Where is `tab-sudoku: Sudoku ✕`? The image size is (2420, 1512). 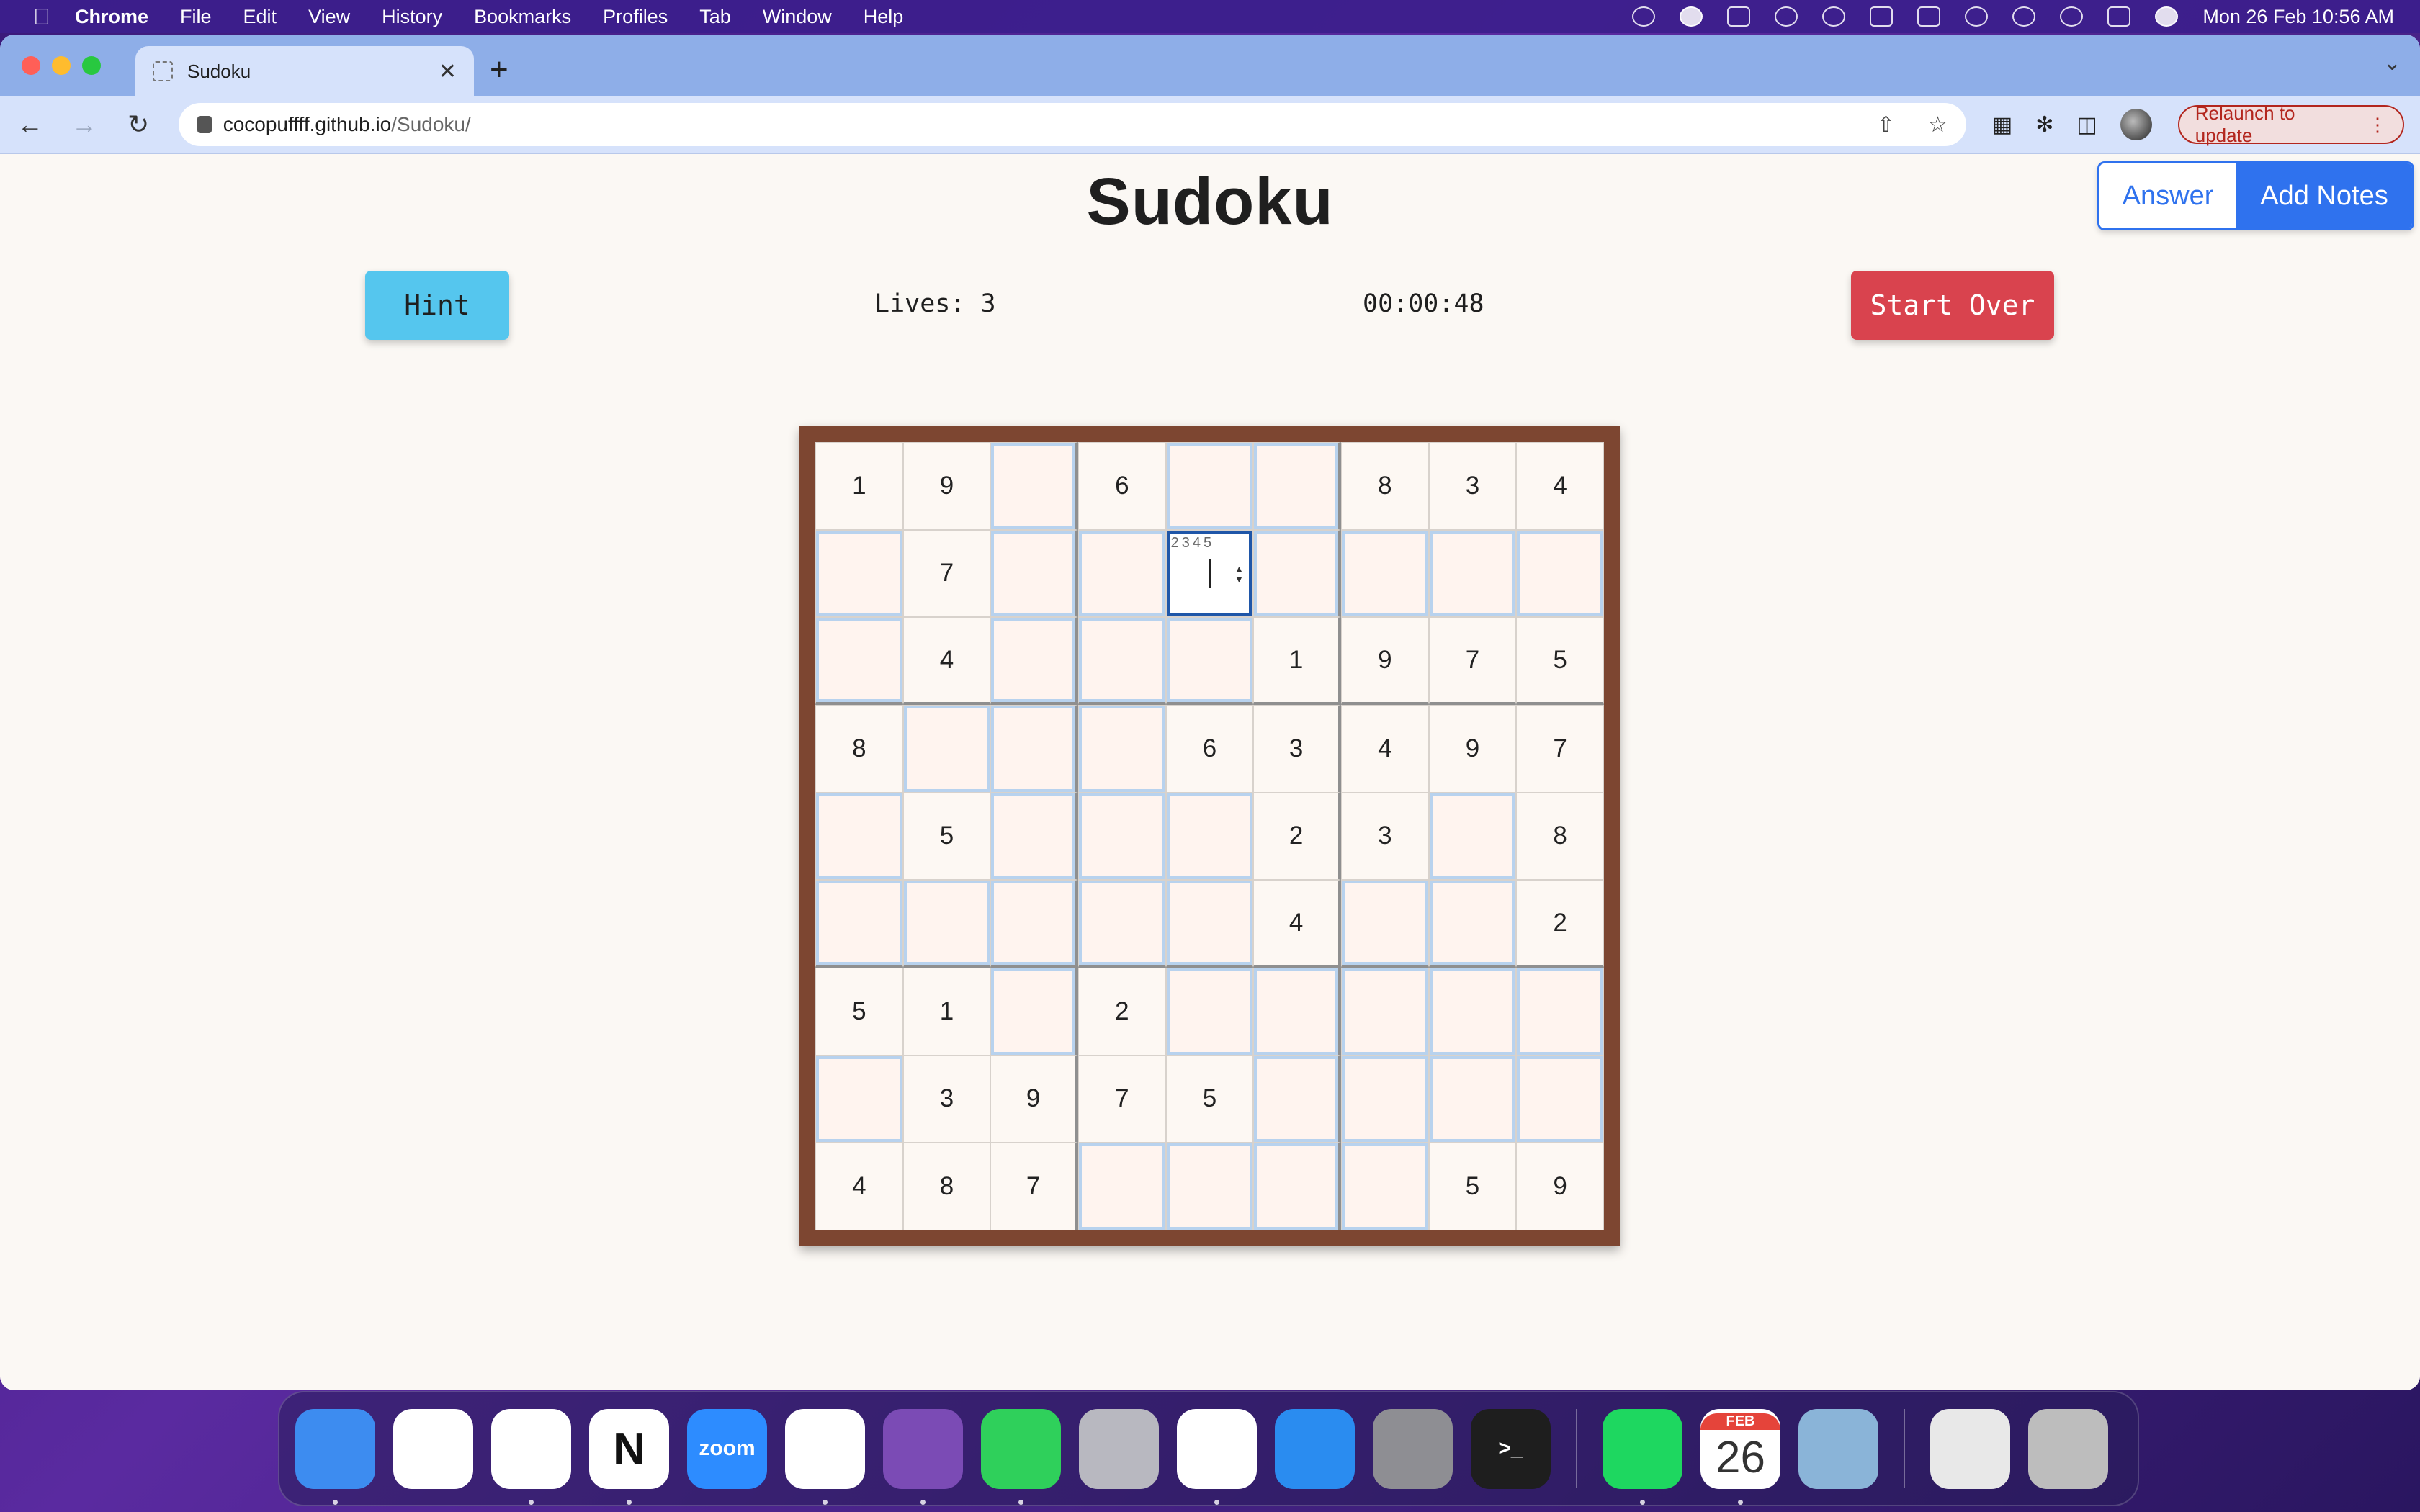
tab-sudoku: Sudoku ✕ is located at coordinates (304, 71).